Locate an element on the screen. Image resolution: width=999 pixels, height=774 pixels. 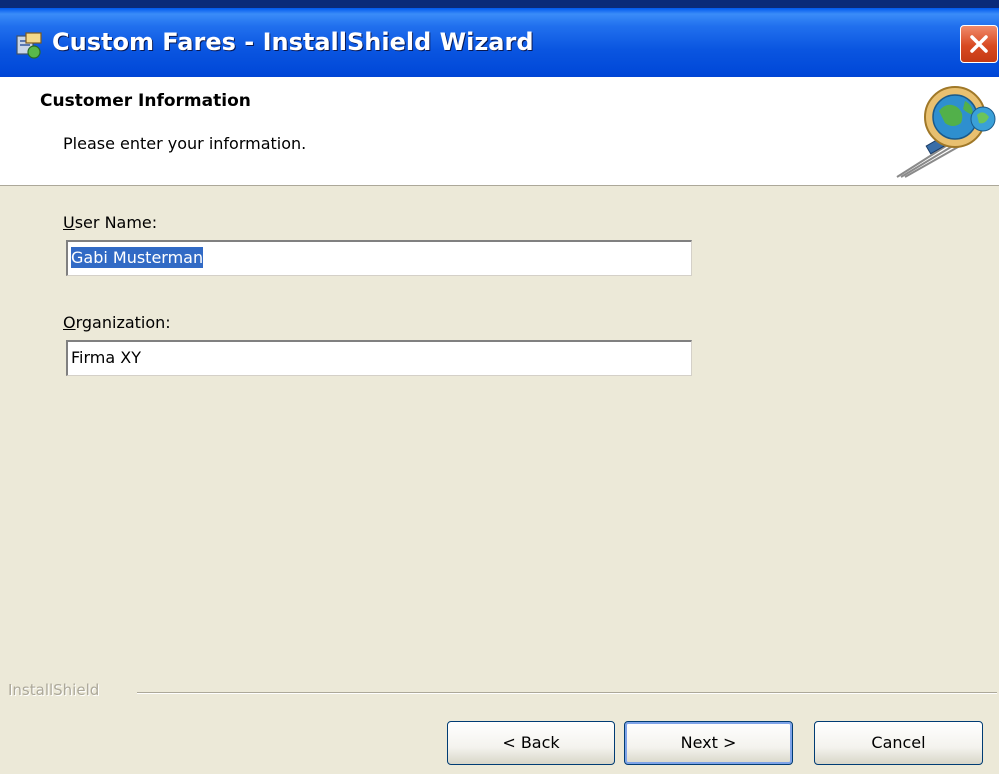
organization-value: Firma XY is located at coordinates (106, 357).